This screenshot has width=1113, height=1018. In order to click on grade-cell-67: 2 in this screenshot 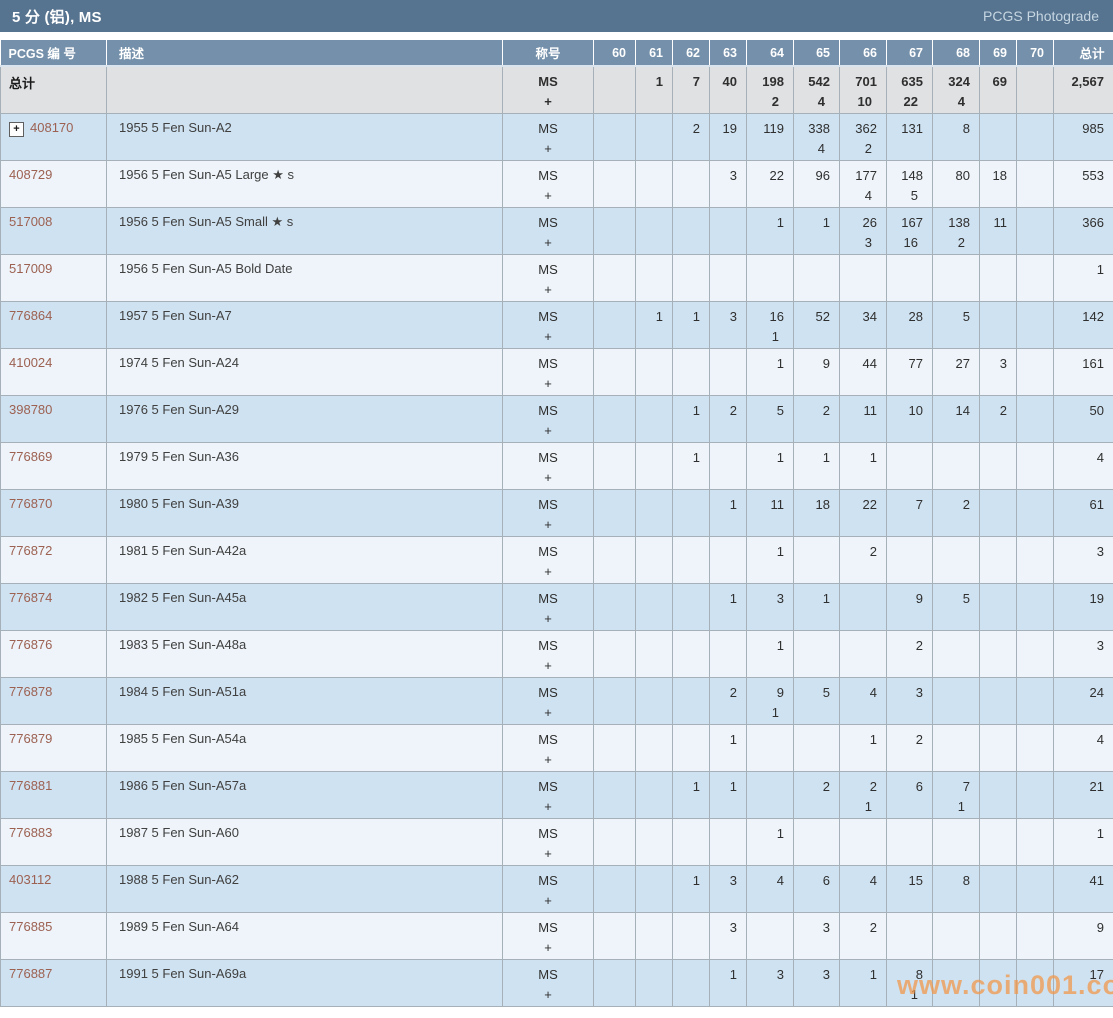, I will do `click(909, 654)`.